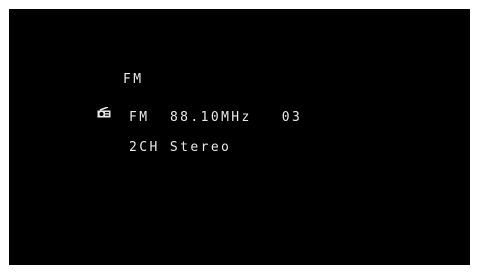  Describe the element at coordinates (292, 117) in the screenshot. I see `preset-number: 03` at that location.